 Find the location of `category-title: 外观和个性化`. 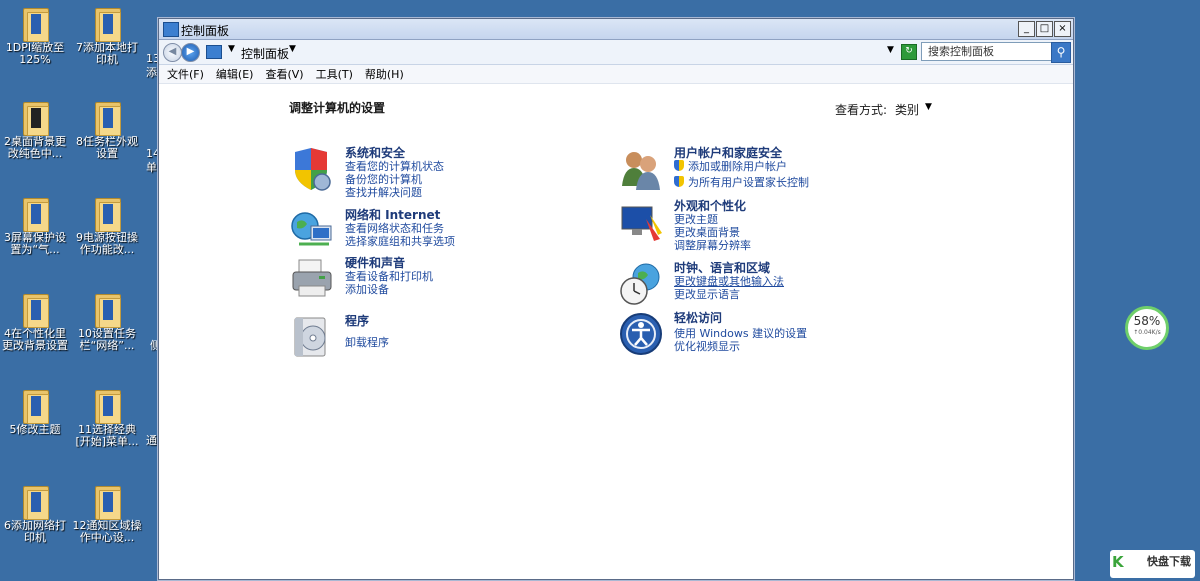

category-title: 外观和个性化 is located at coordinates (712, 206).